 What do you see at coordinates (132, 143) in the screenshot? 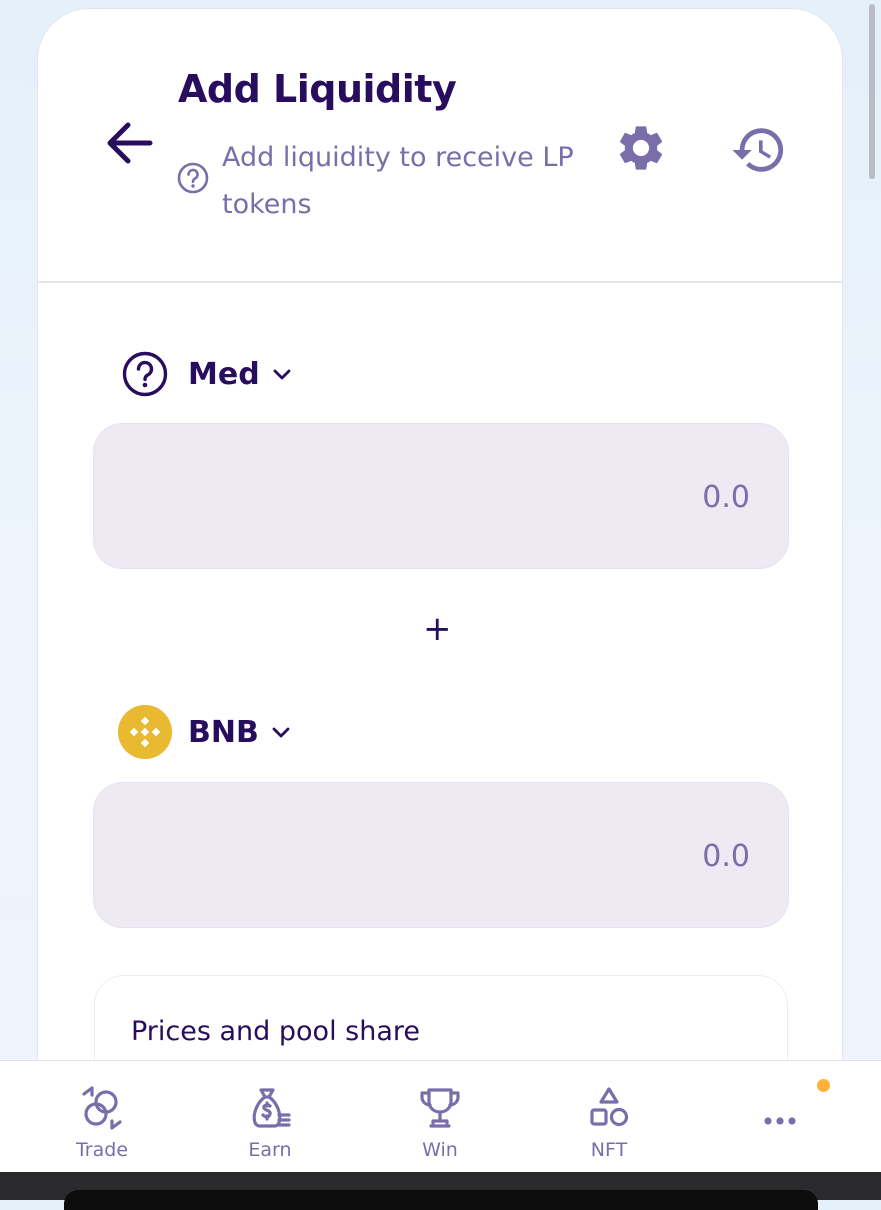
I see `back-arrow-icon` at bounding box center [132, 143].